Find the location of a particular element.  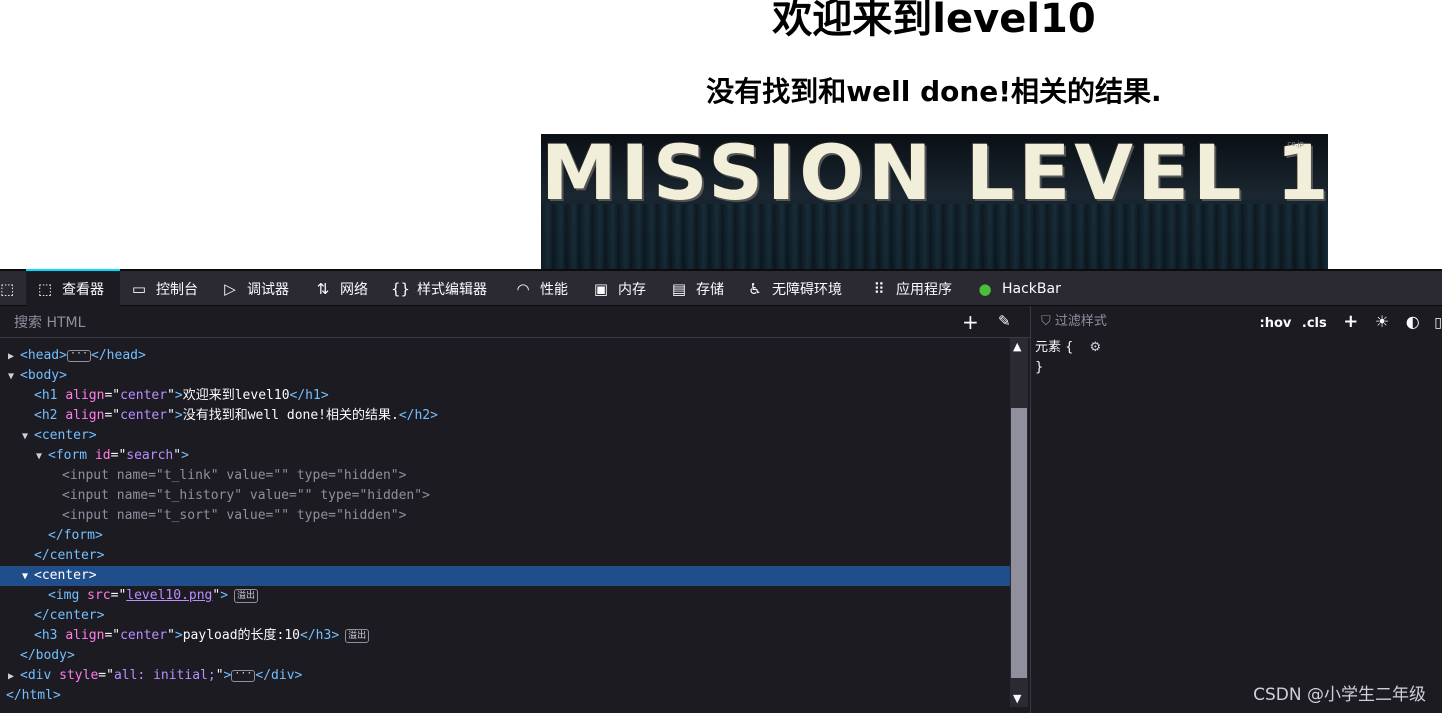

tree-row-center: ▼ <center> is located at coordinates (505, 436).